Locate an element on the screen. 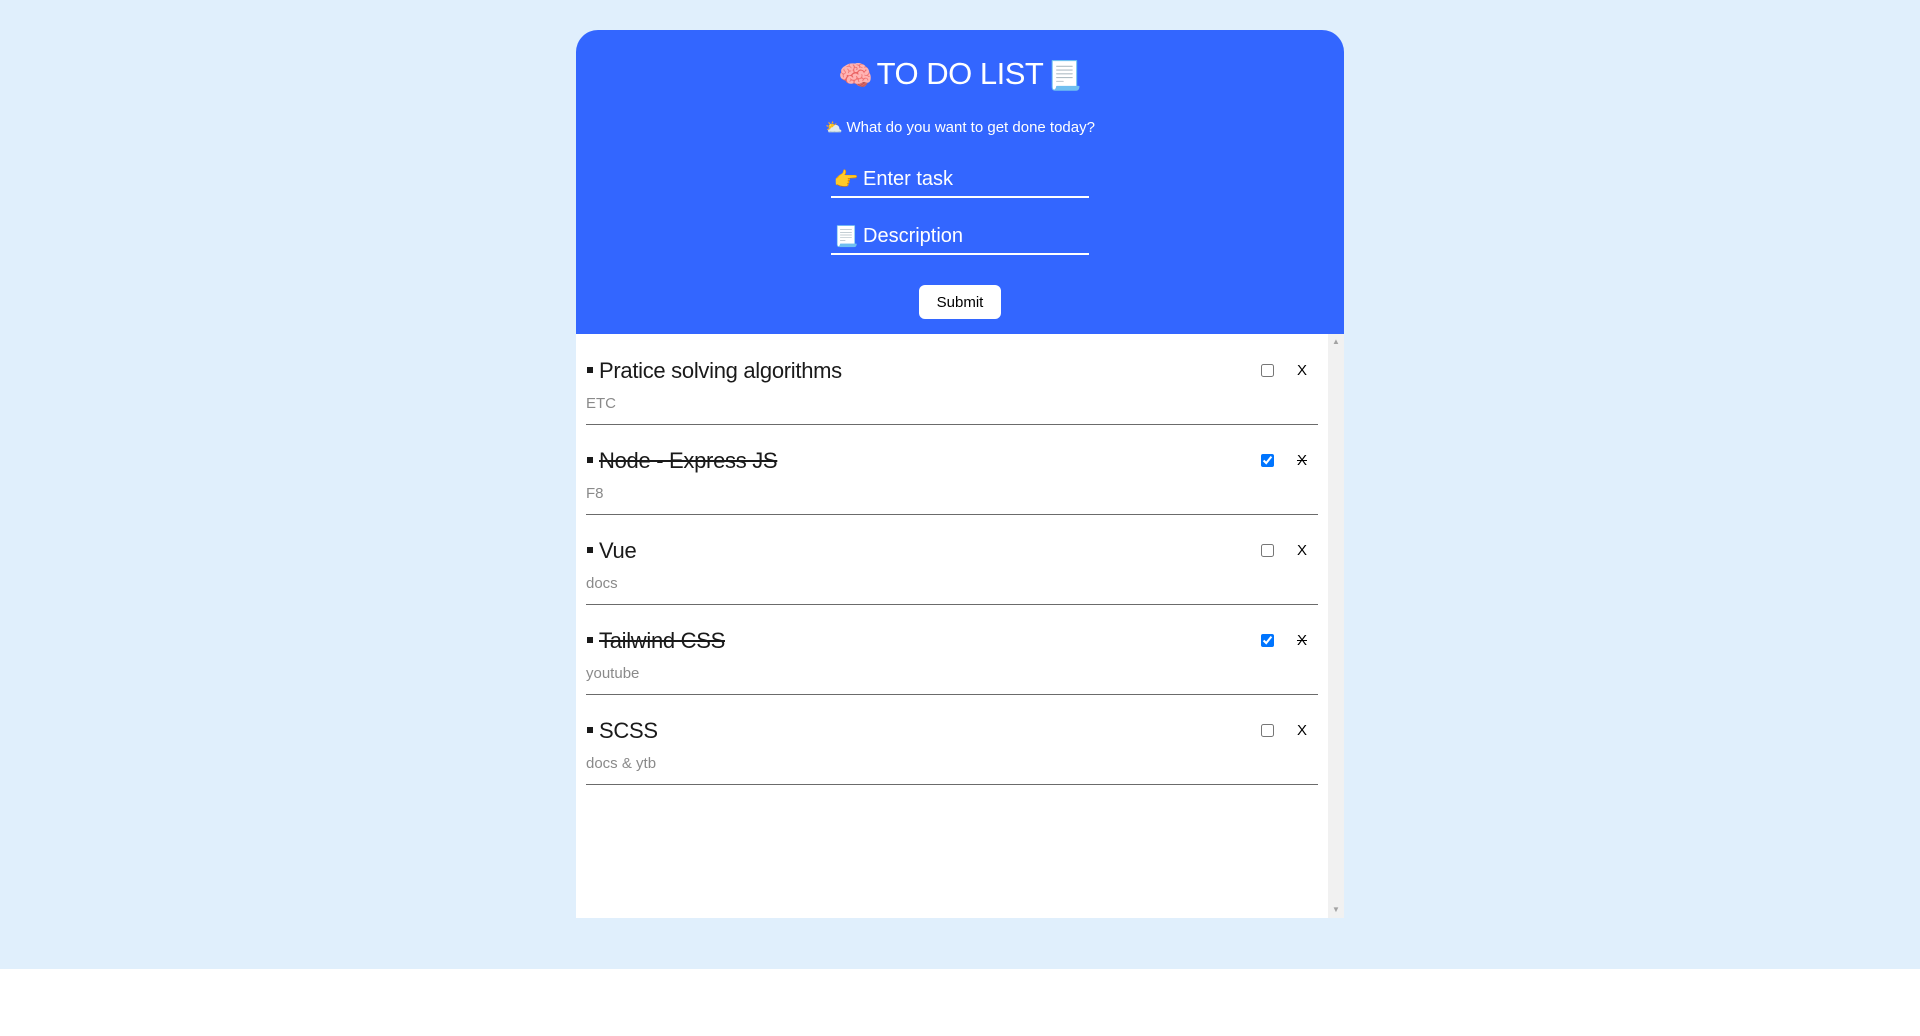 The image size is (1920, 1036). todo-description: F8 is located at coordinates (595, 493).